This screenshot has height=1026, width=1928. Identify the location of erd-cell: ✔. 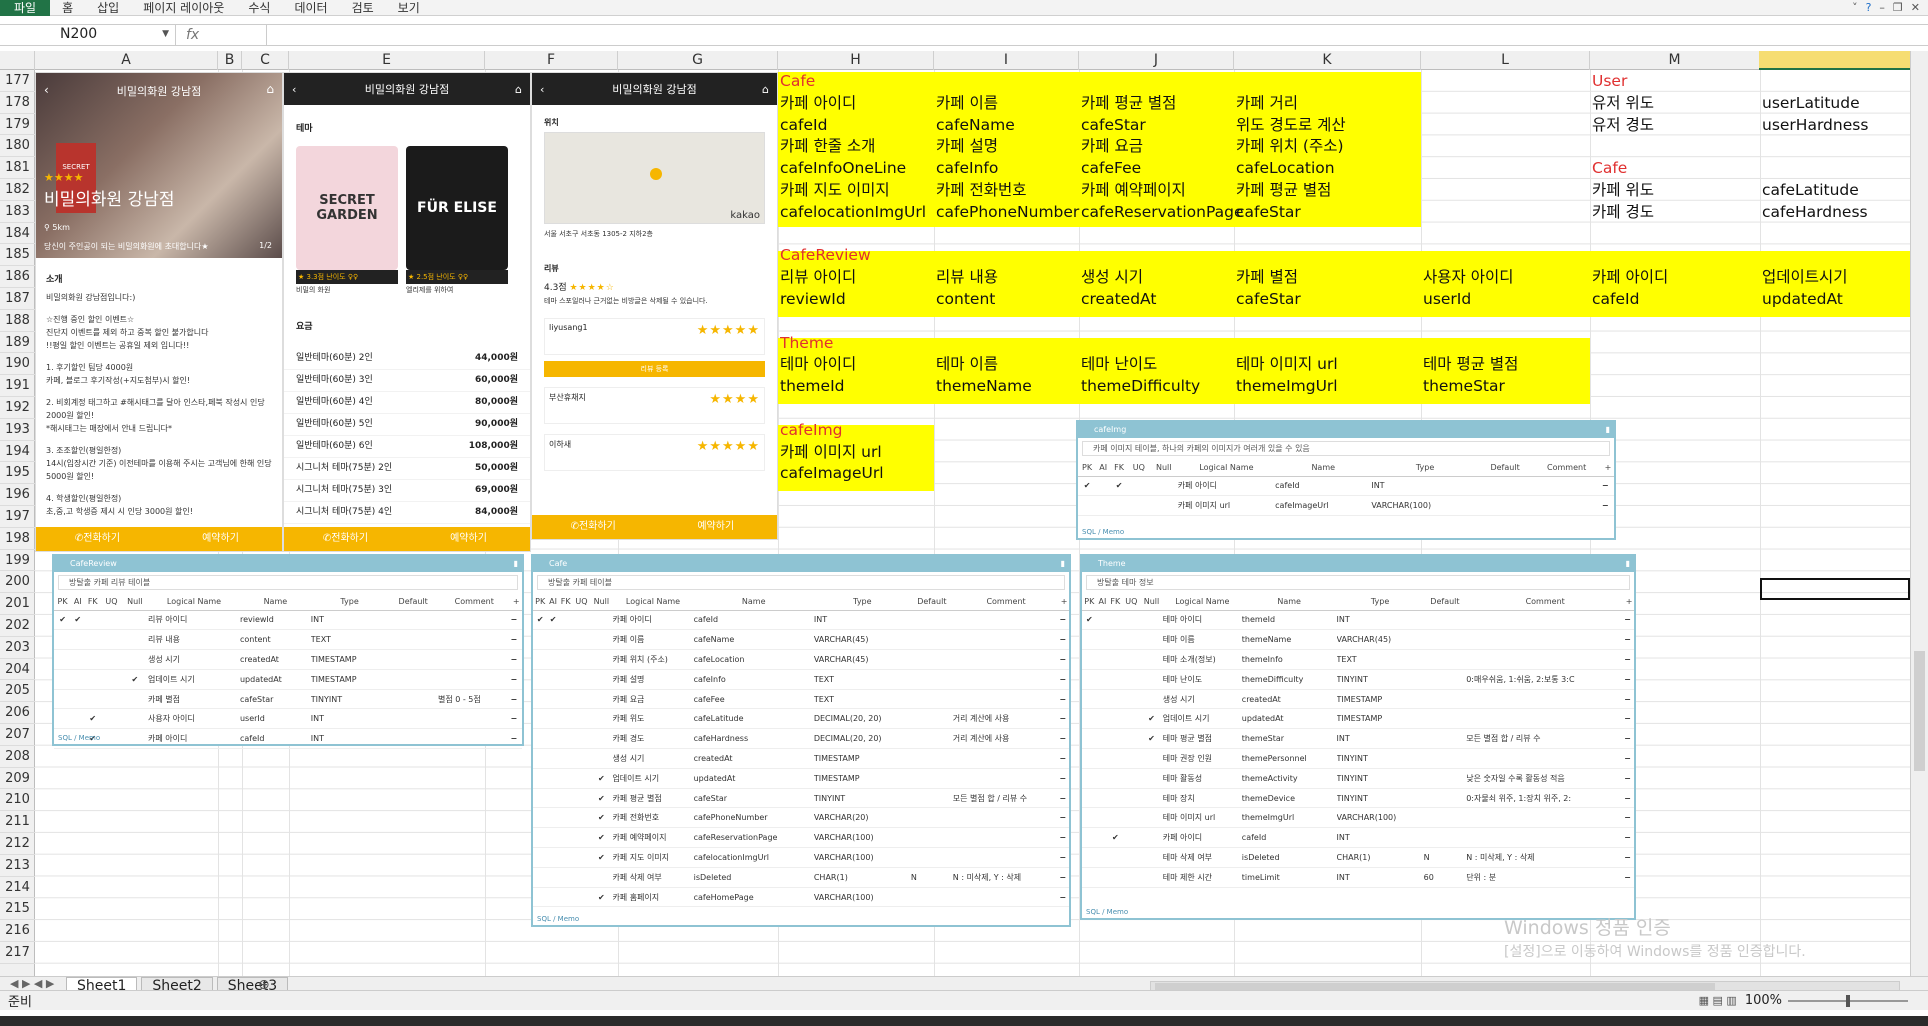
(1151, 719).